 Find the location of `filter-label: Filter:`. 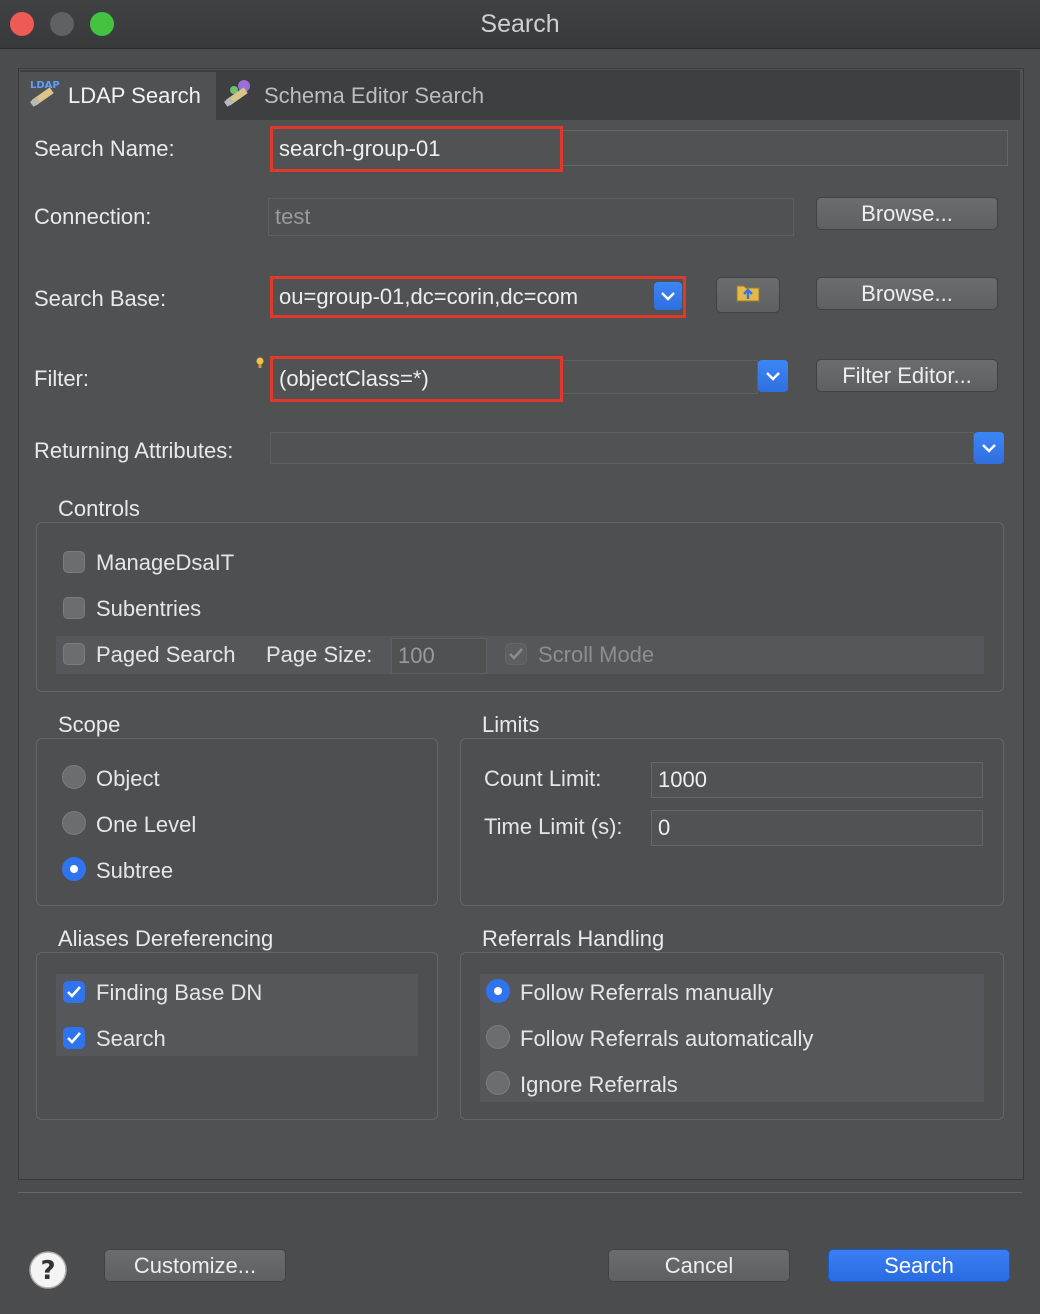

filter-label: Filter: is located at coordinates (61, 378).